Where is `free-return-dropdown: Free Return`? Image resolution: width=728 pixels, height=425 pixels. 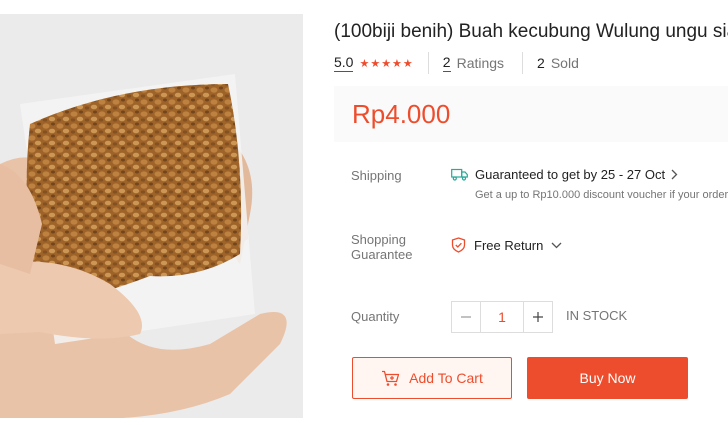
free-return-dropdown: Free Return is located at coordinates (506, 245).